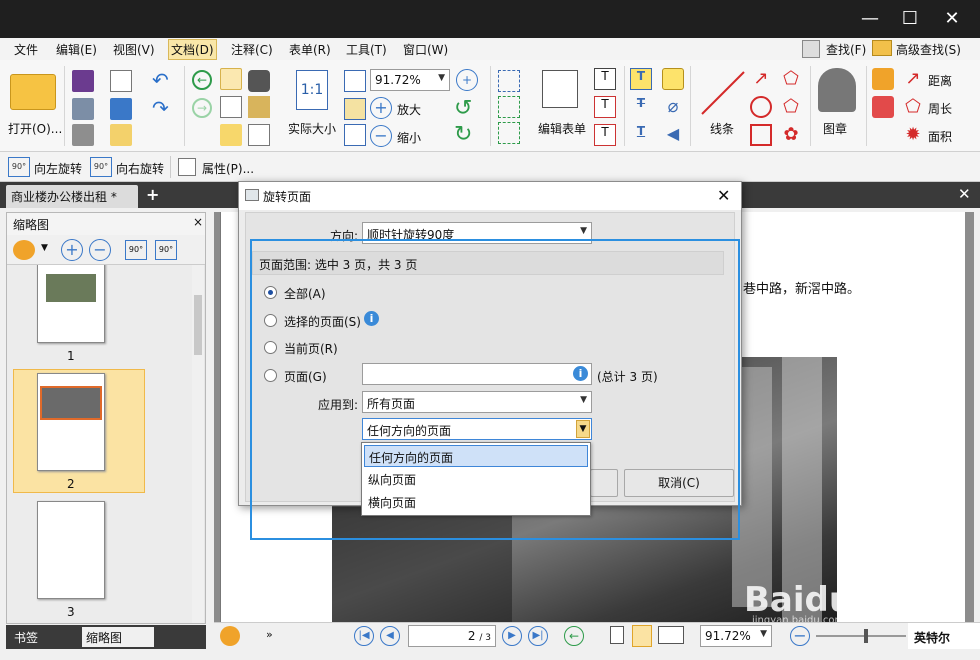 This screenshot has height=660, width=980. What do you see at coordinates (940, 136) in the screenshot?
I see `area-label: 面积` at bounding box center [940, 136].